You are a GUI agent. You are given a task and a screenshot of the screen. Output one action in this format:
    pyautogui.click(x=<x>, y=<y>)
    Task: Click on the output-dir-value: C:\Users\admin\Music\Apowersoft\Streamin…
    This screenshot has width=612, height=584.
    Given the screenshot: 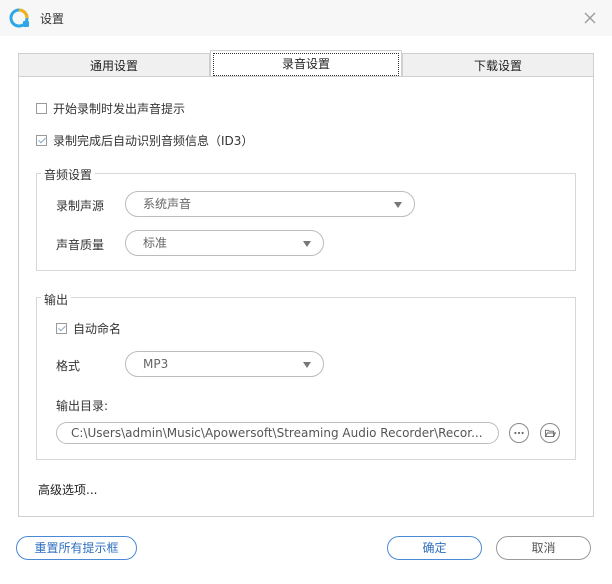 What is the action you would take?
    pyautogui.click(x=277, y=433)
    